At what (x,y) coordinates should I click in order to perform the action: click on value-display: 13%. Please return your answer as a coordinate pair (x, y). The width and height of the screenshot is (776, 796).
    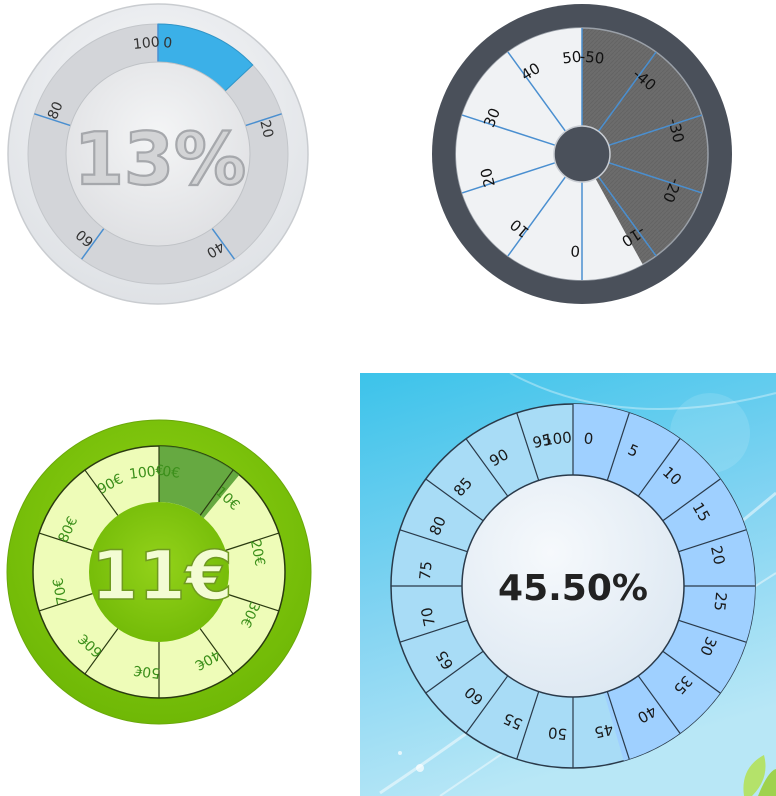
    Looking at the image, I should click on (160, 159).